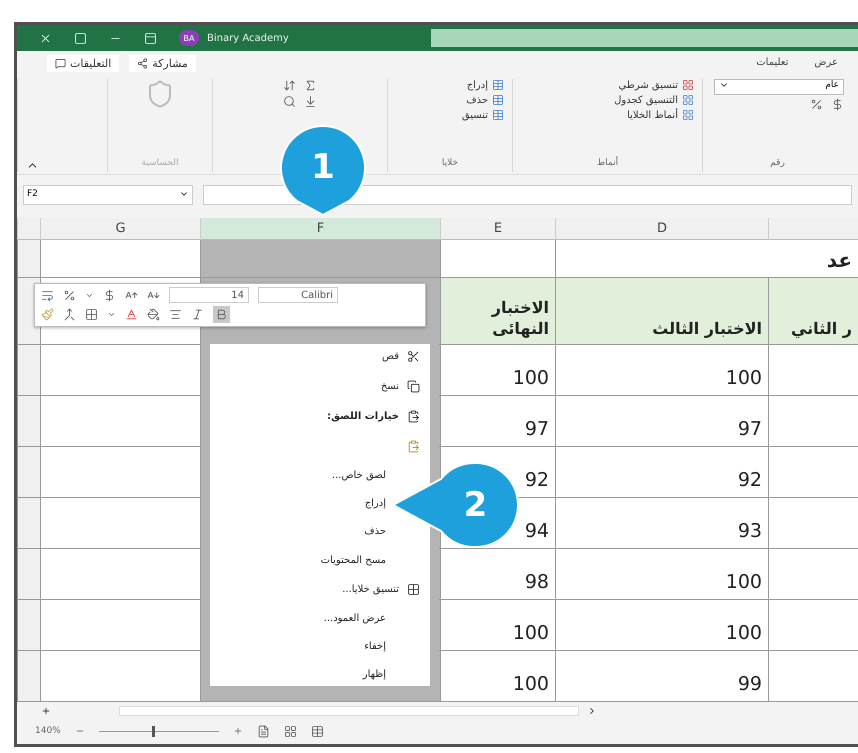 This screenshot has width=858, height=753. What do you see at coordinates (310, 101) in the screenshot?
I see `fill-icon` at bounding box center [310, 101].